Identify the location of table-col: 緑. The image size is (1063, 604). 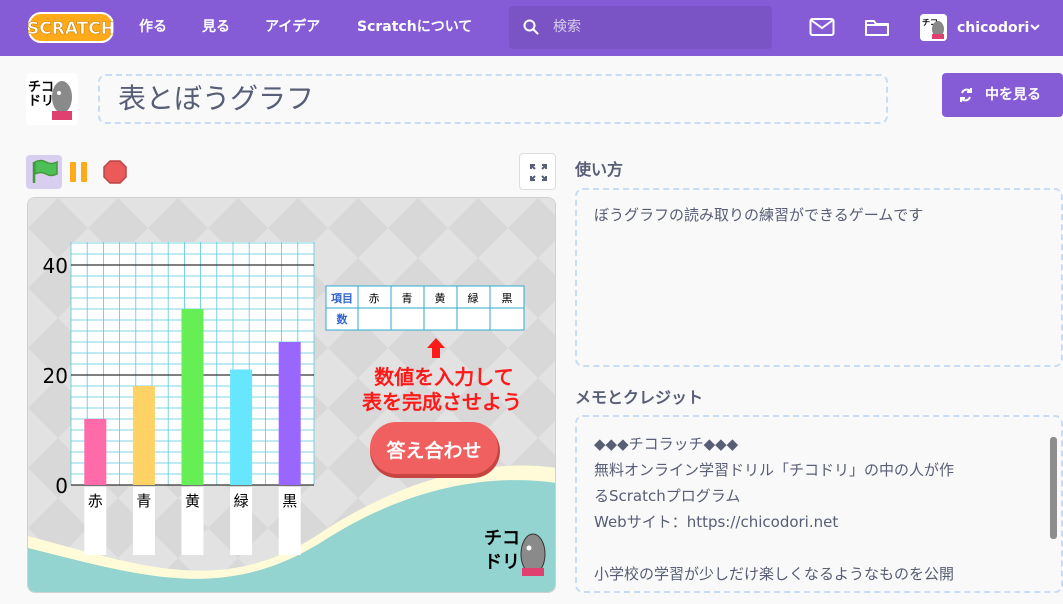
(473, 298).